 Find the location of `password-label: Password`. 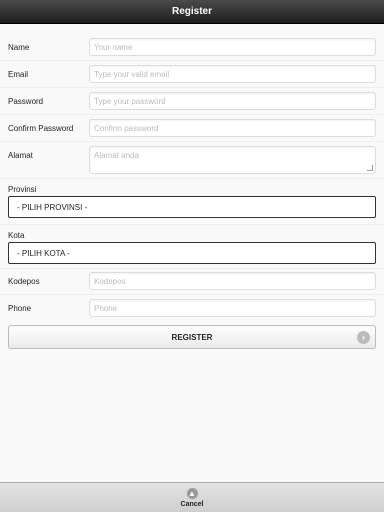

password-label: Password is located at coordinates (26, 101).